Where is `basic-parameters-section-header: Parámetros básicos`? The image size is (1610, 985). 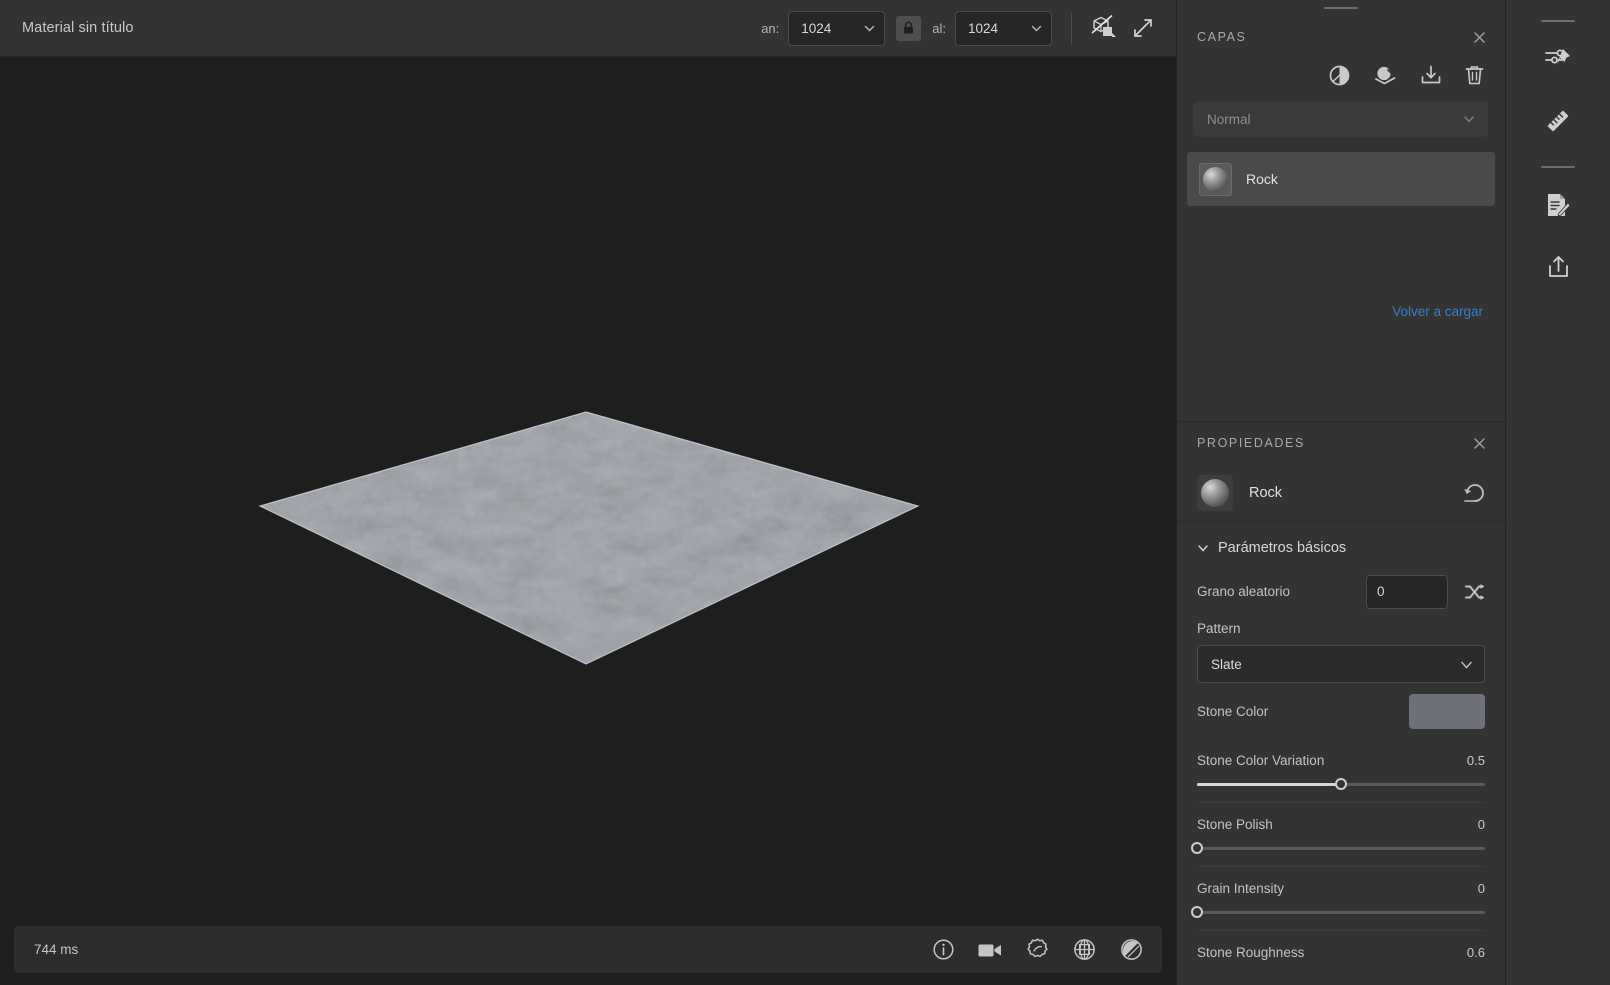 basic-parameters-section-header: Parámetros básicos is located at coordinates (1341, 545).